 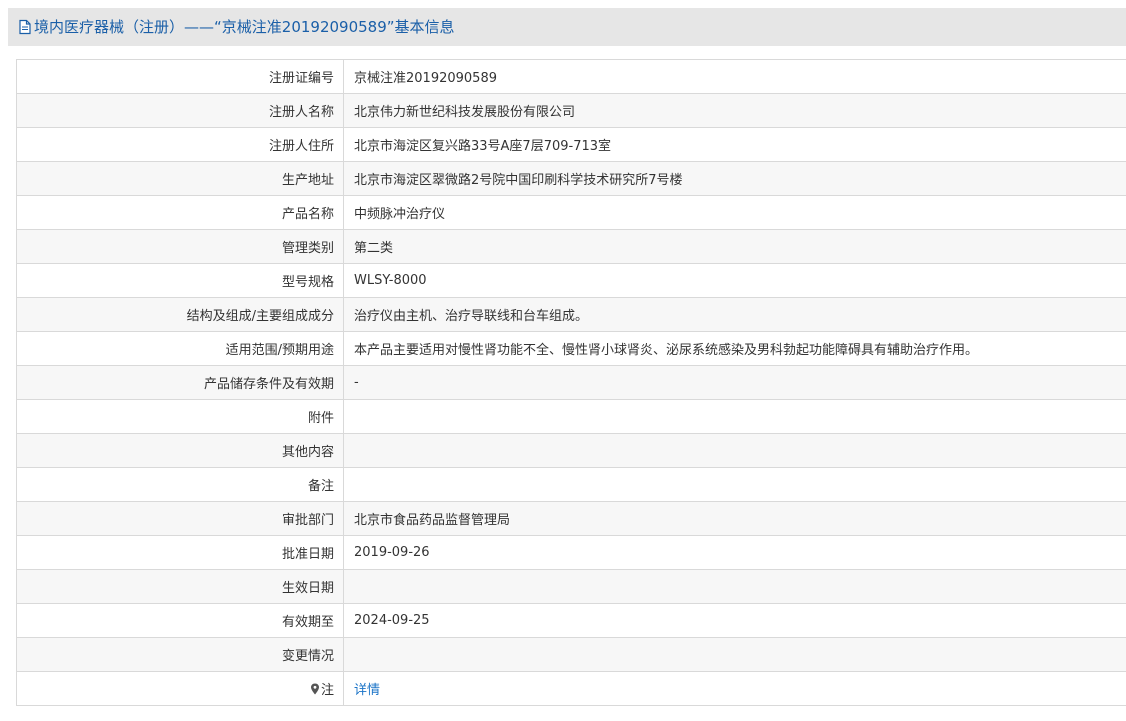 I want to click on row-label: 注册人名称, so click(x=180, y=110).